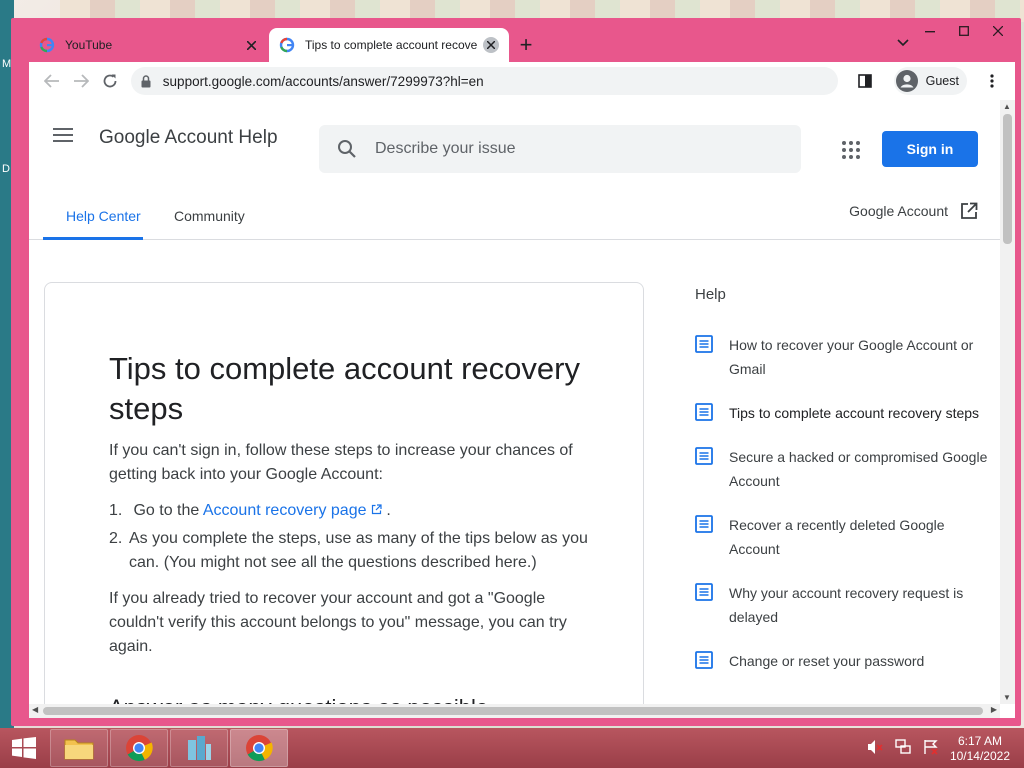 The height and width of the screenshot is (768, 1024). I want to click on tab-account-recovery: Tips to complete account recove, so click(389, 45).